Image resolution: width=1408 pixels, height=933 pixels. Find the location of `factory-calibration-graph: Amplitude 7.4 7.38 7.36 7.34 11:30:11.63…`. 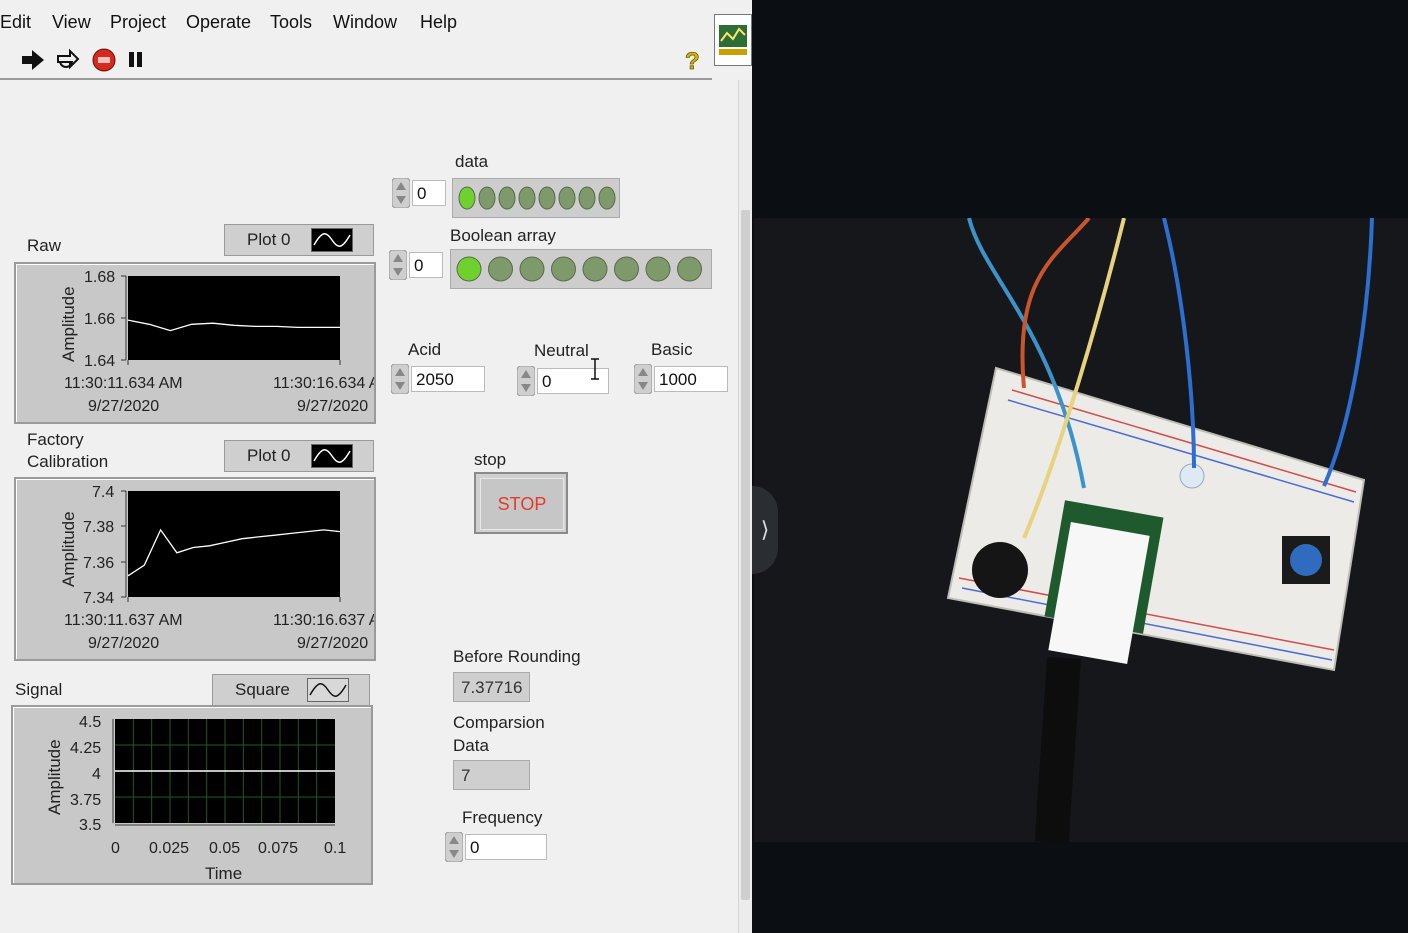

factory-calibration-graph: Amplitude 7.4 7.38 7.36 7.34 11:30:11.63… is located at coordinates (195, 569).